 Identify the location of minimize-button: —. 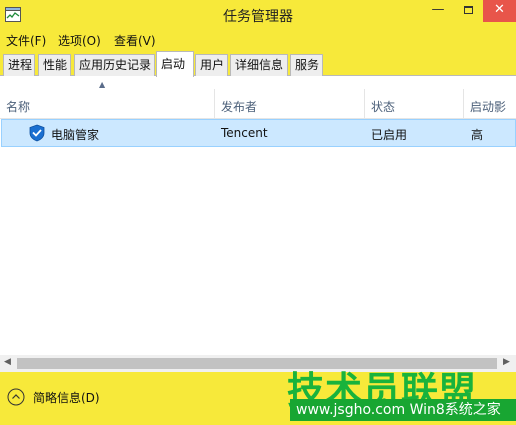
(438, 11).